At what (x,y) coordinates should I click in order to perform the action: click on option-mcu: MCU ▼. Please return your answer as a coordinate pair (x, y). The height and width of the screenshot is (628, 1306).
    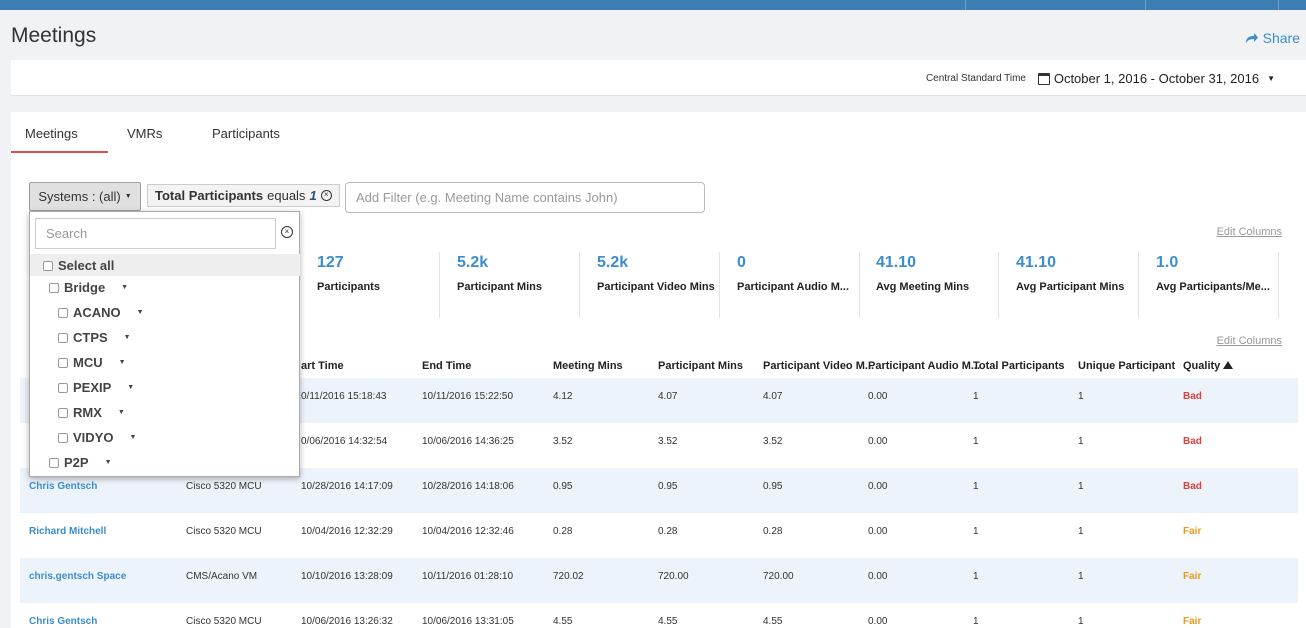
    Looking at the image, I should click on (92, 362).